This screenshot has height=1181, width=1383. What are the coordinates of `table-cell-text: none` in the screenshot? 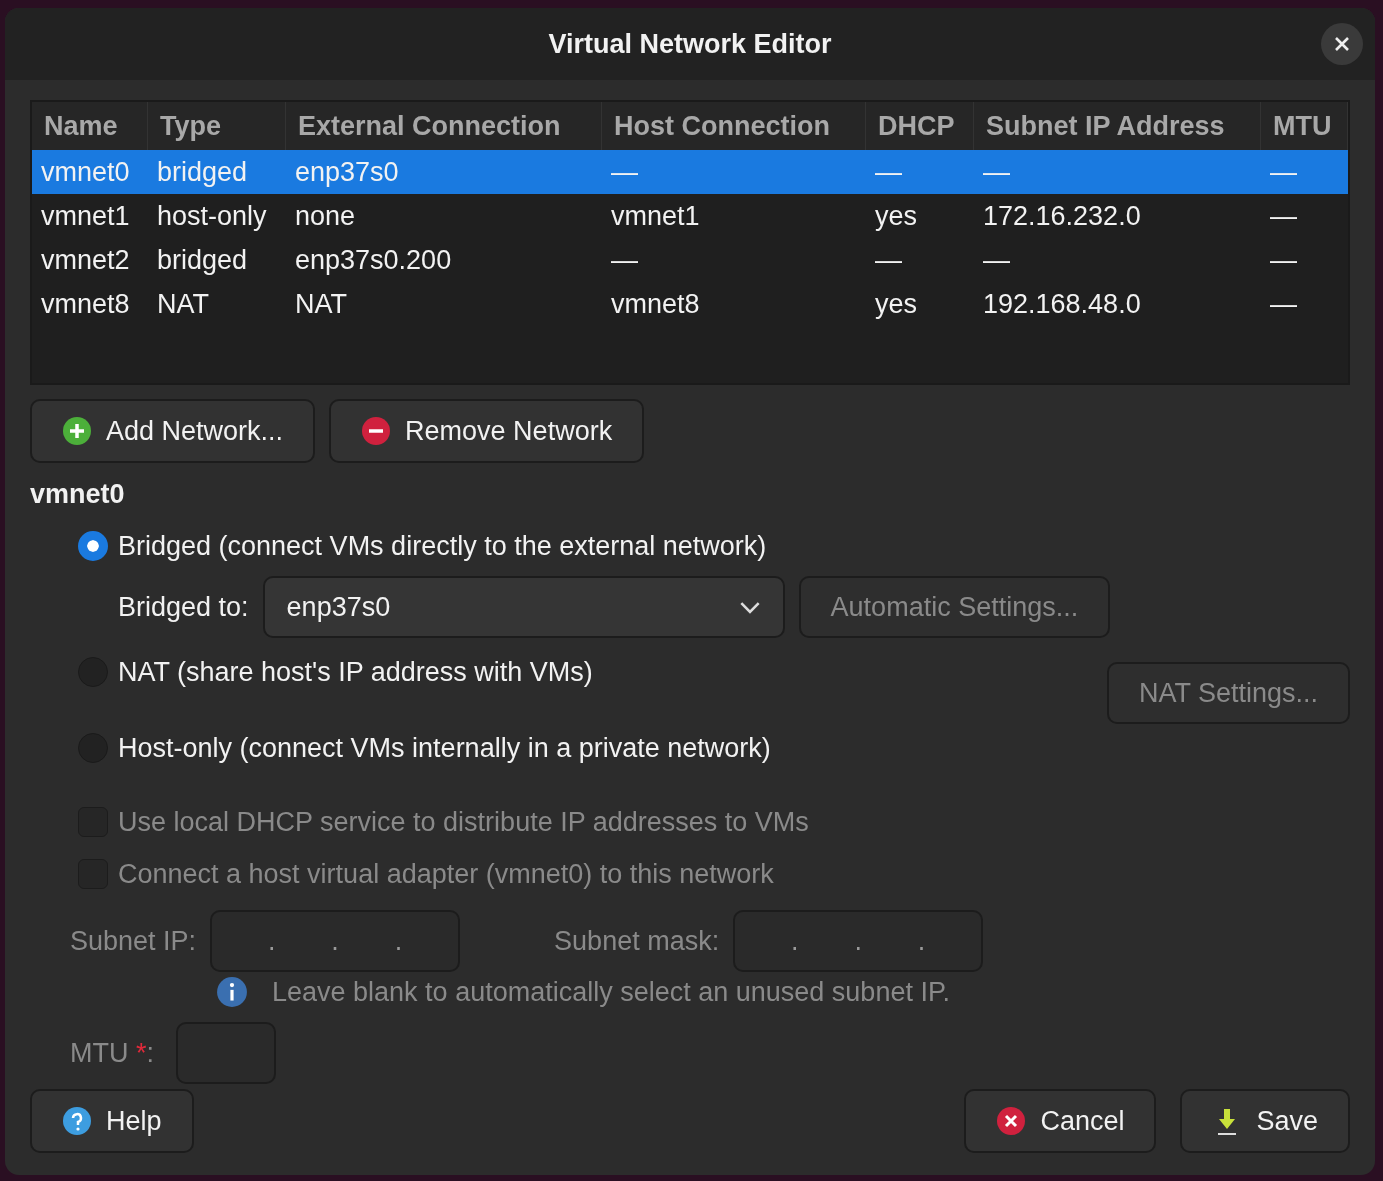 It's located at (325, 216).